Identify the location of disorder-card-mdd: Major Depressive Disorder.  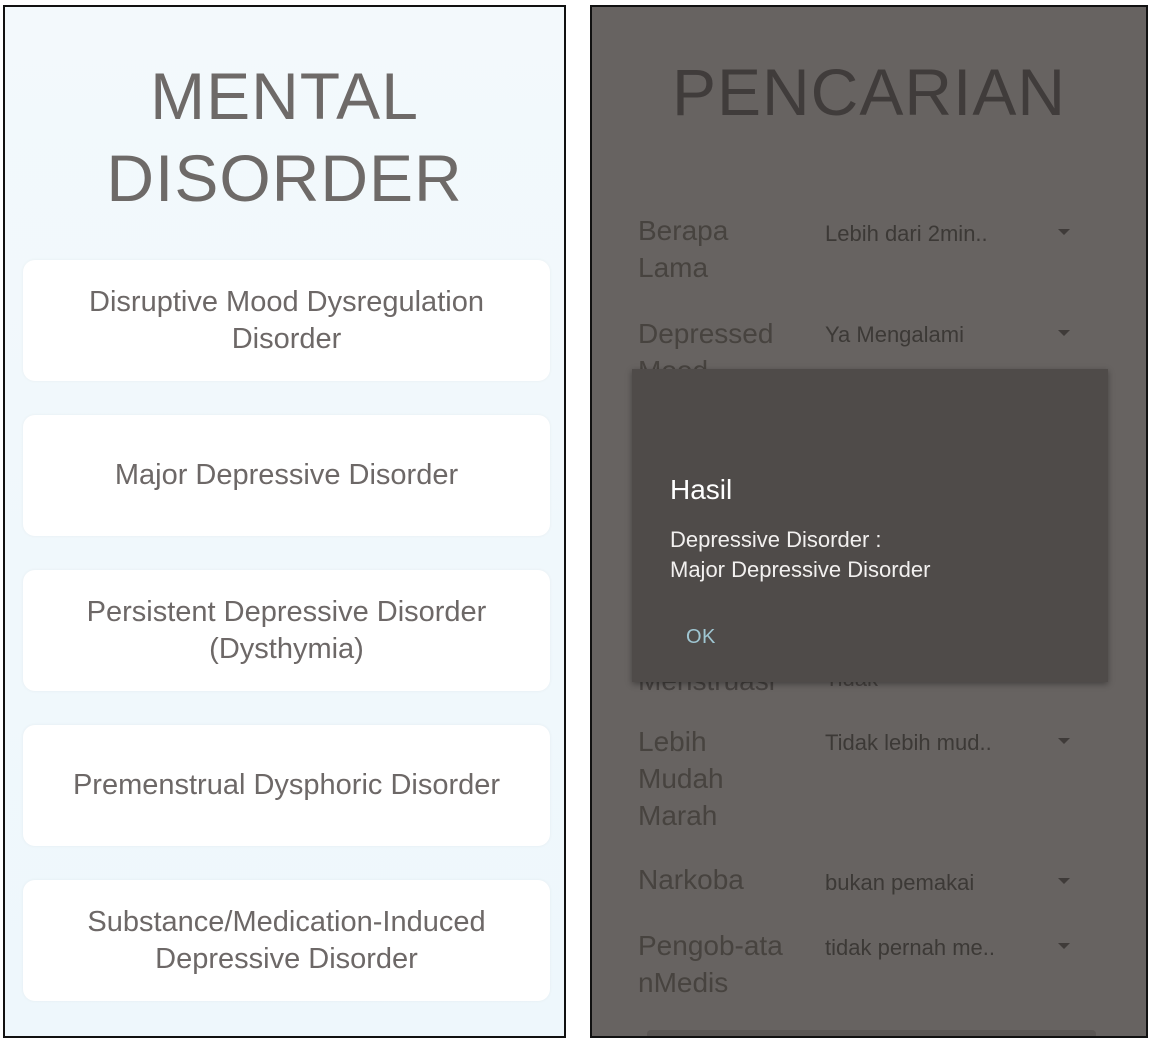
(286, 475).